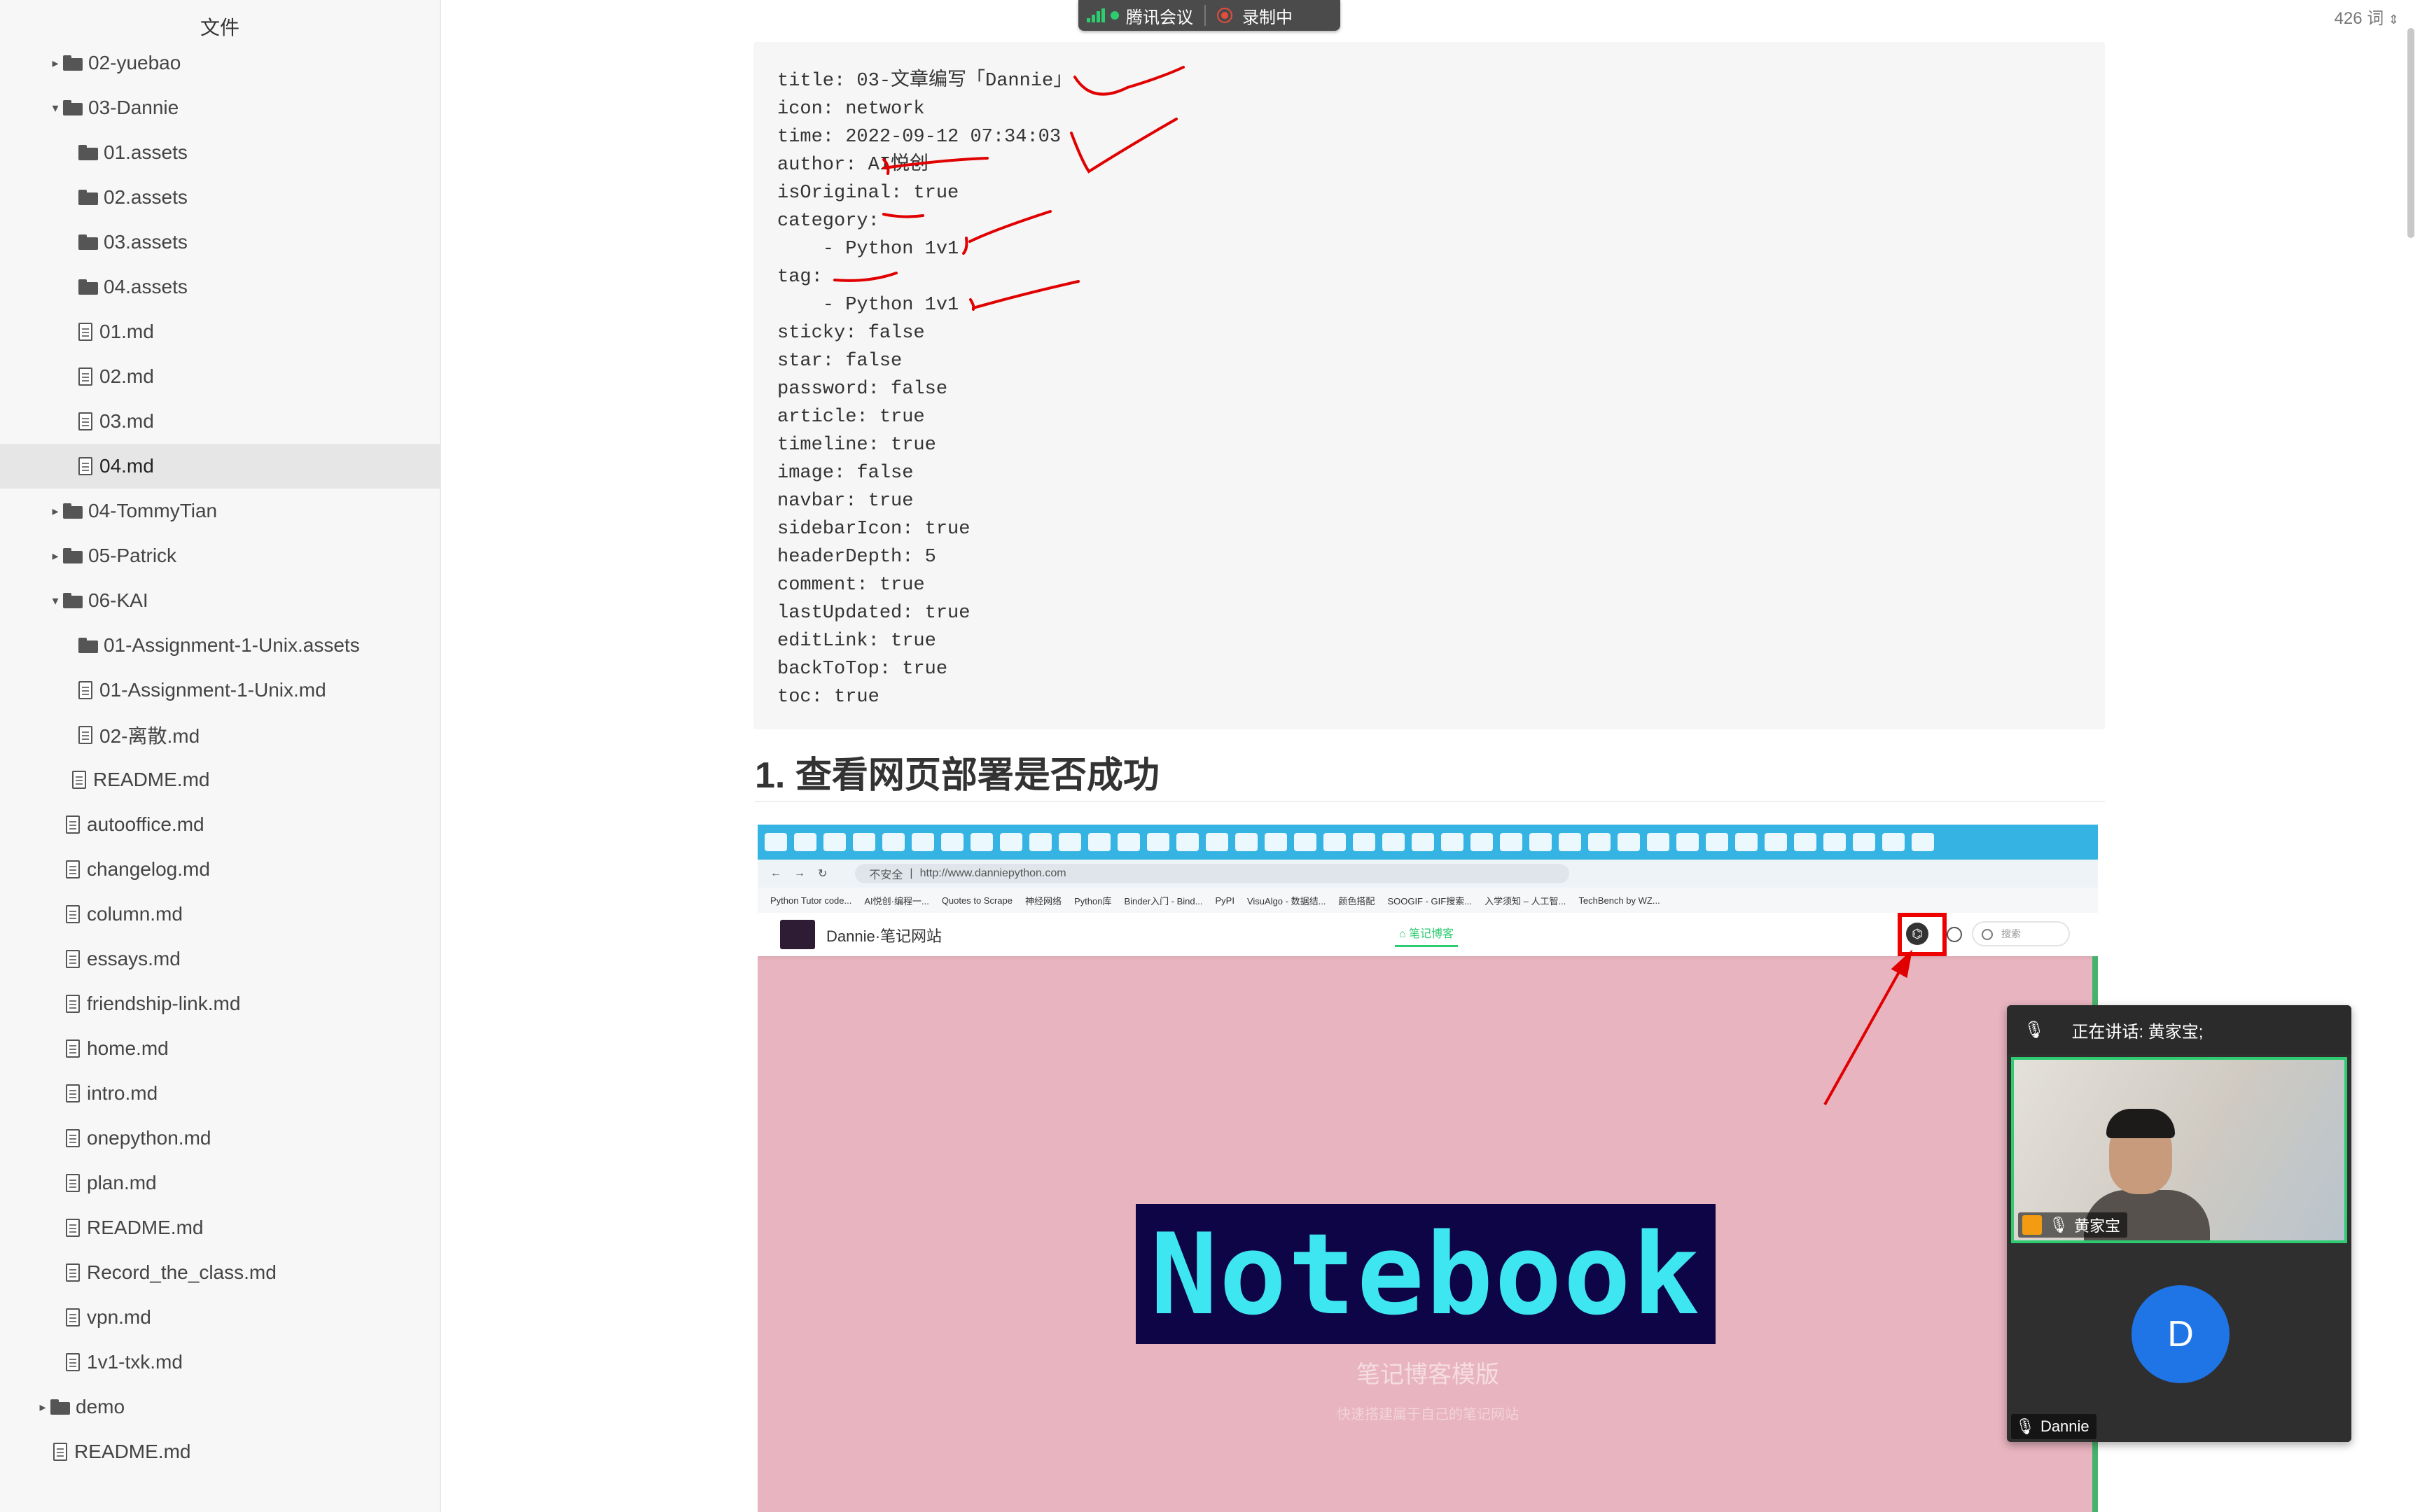  Describe the element at coordinates (828, 697) in the screenshot. I see `code-line: toc: true` at that location.